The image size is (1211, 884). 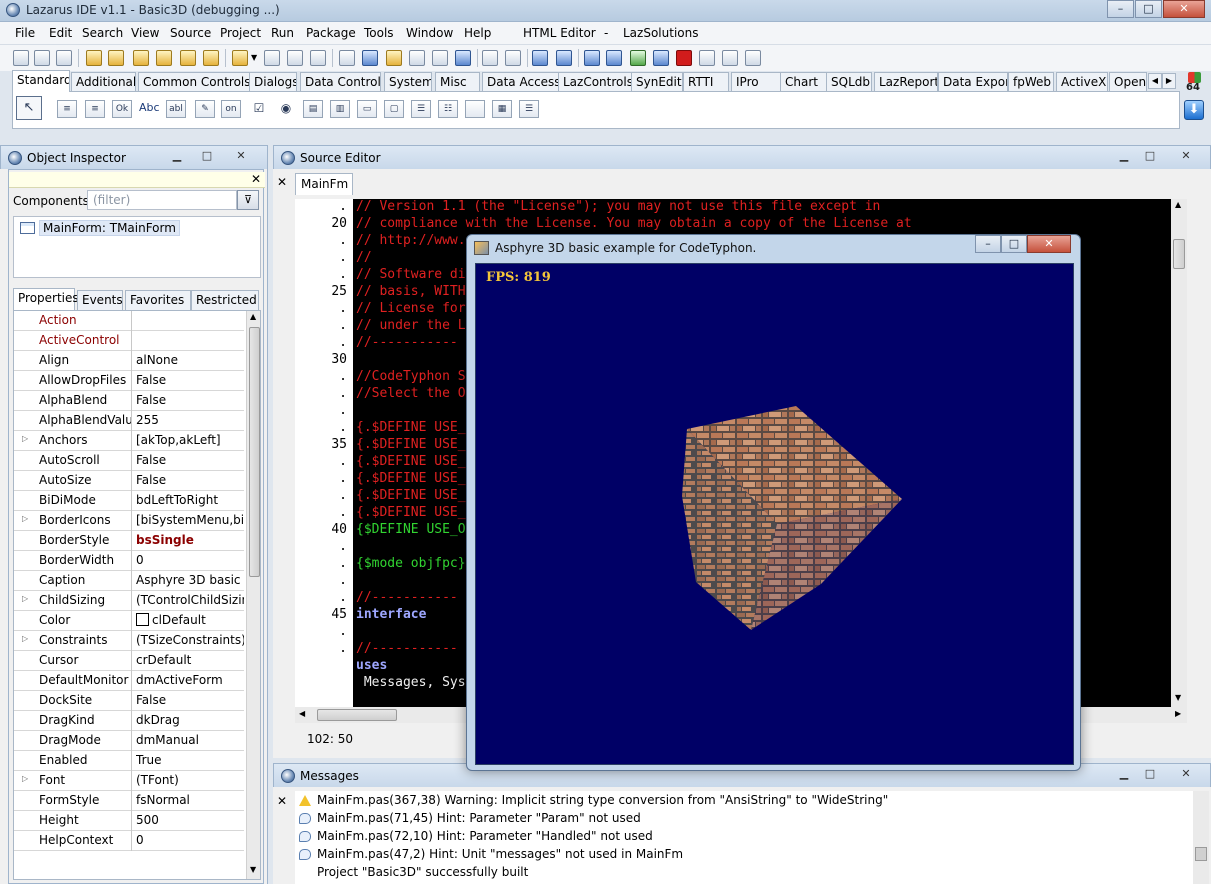 What do you see at coordinates (67, 109) in the screenshot?
I see `tmainmenu-icon: ≡` at bounding box center [67, 109].